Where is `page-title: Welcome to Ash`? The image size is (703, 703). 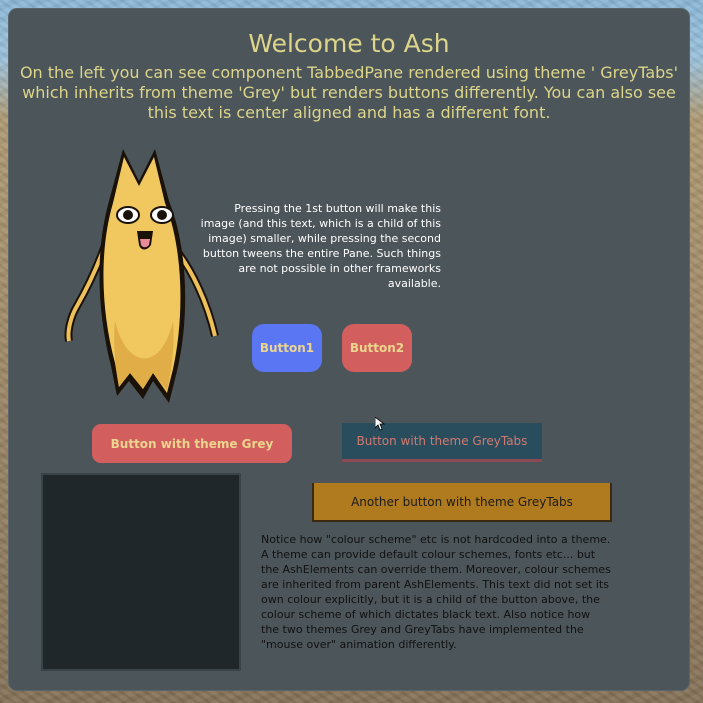 page-title: Welcome to Ash is located at coordinates (349, 43).